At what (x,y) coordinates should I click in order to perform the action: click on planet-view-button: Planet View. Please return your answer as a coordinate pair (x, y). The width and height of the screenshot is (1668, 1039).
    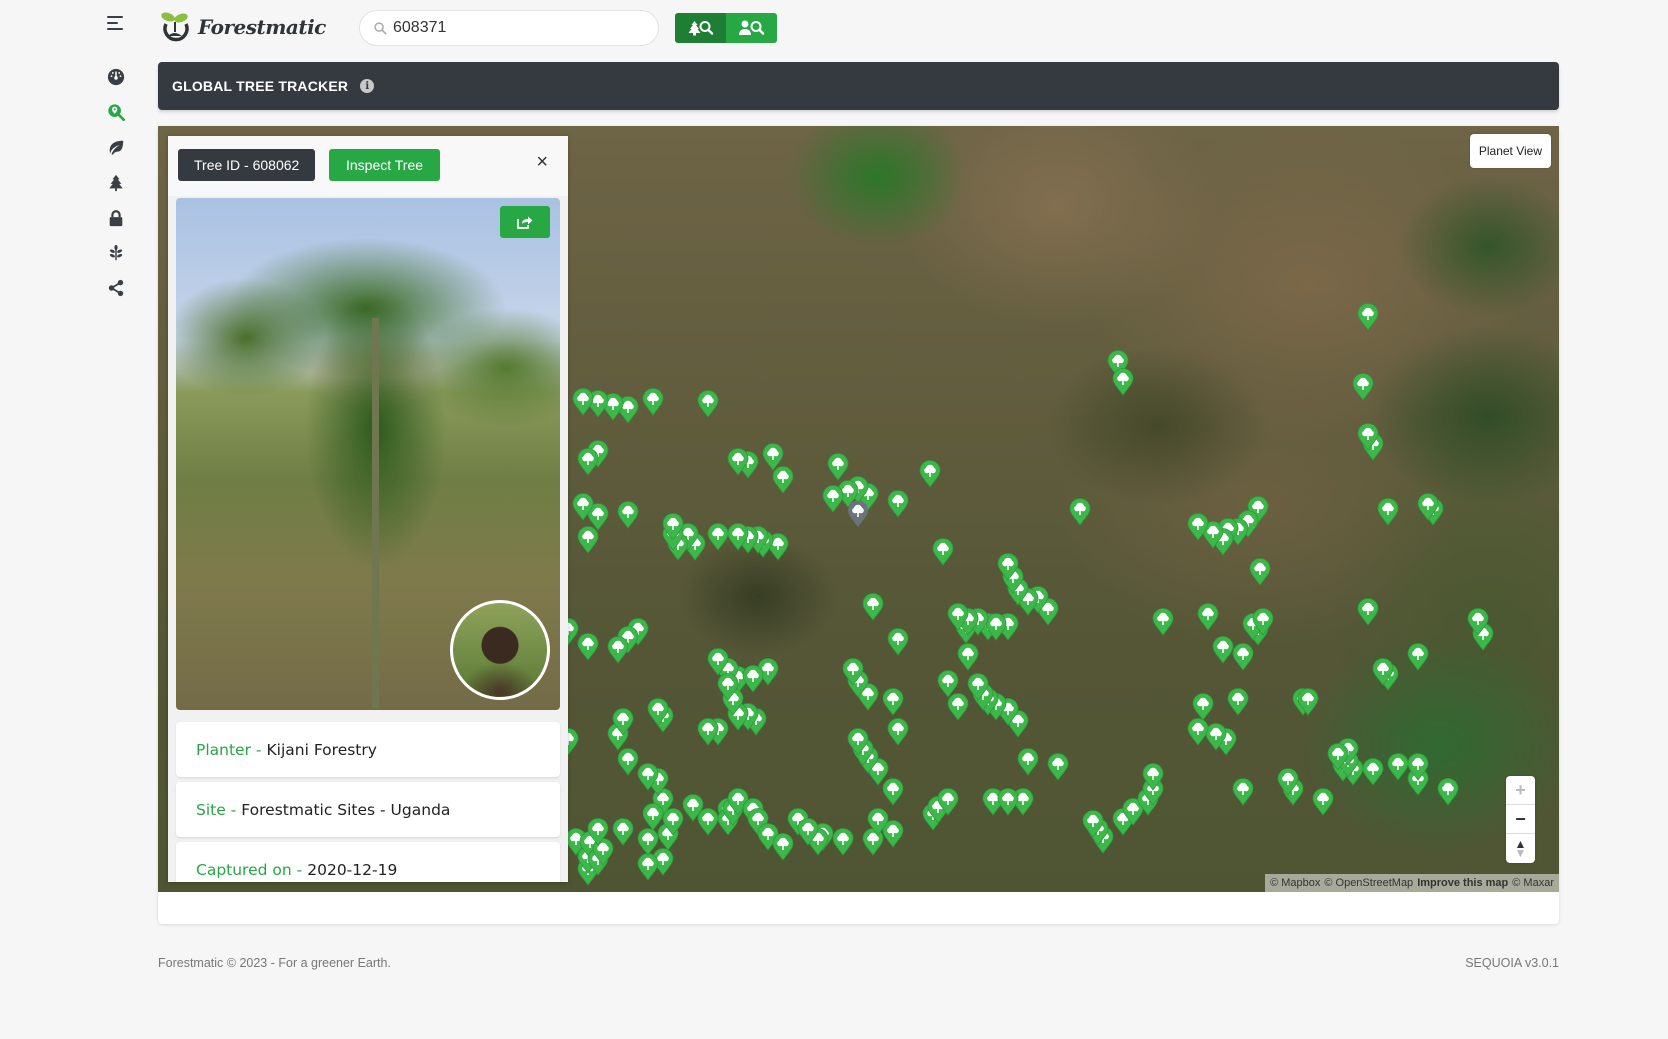
    Looking at the image, I should click on (1510, 151).